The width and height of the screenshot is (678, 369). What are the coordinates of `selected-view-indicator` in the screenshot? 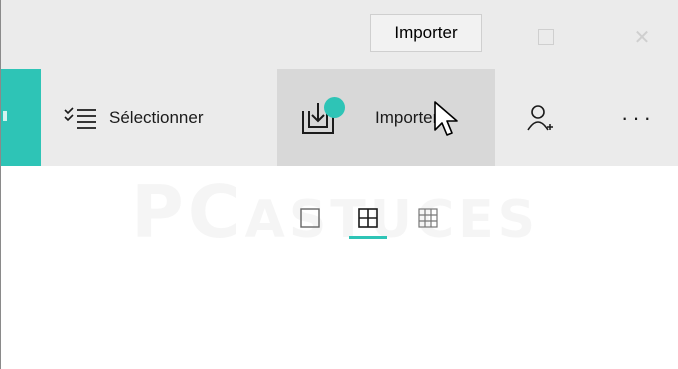 It's located at (368, 237).